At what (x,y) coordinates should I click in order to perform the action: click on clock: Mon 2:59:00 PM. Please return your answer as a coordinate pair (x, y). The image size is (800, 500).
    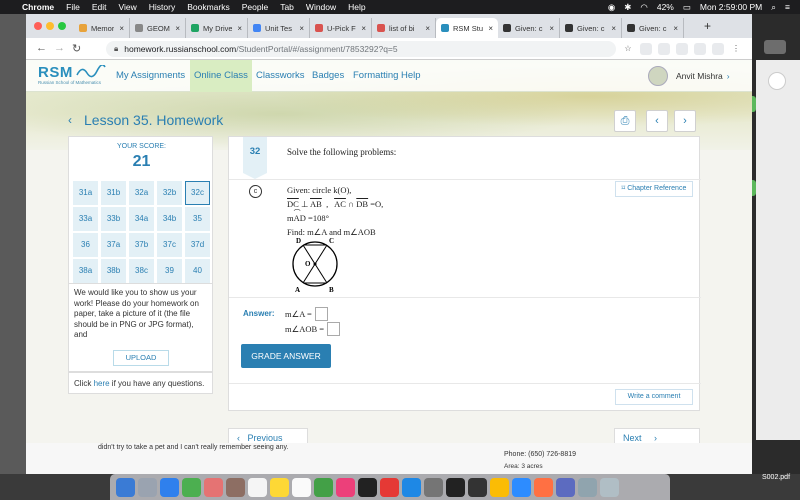
    Looking at the image, I should click on (731, 7).